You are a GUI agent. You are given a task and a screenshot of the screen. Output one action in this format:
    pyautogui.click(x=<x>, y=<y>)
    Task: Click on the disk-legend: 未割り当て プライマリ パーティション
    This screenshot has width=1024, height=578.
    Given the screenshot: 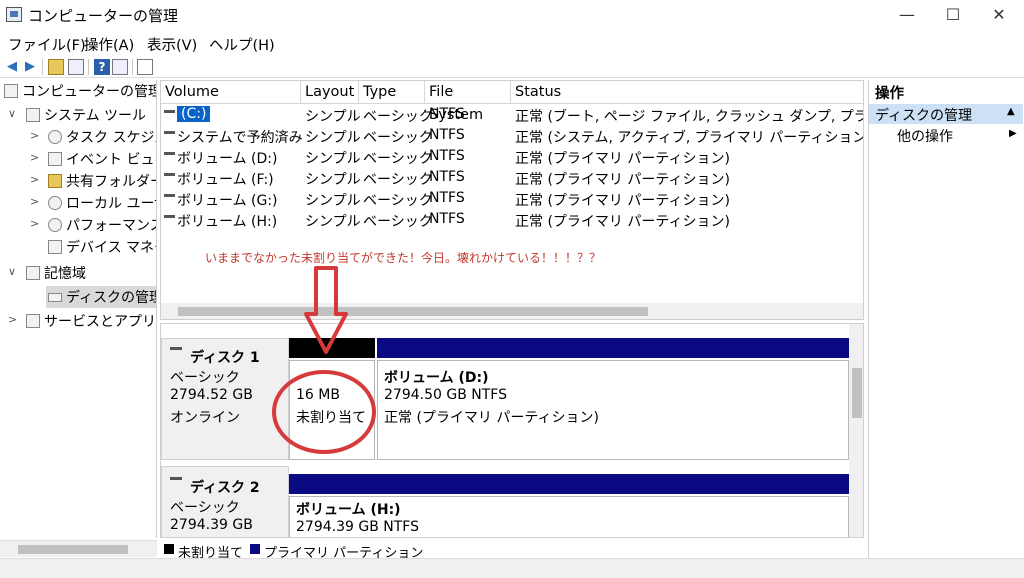 What is the action you would take?
    pyautogui.click(x=512, y=549)
    